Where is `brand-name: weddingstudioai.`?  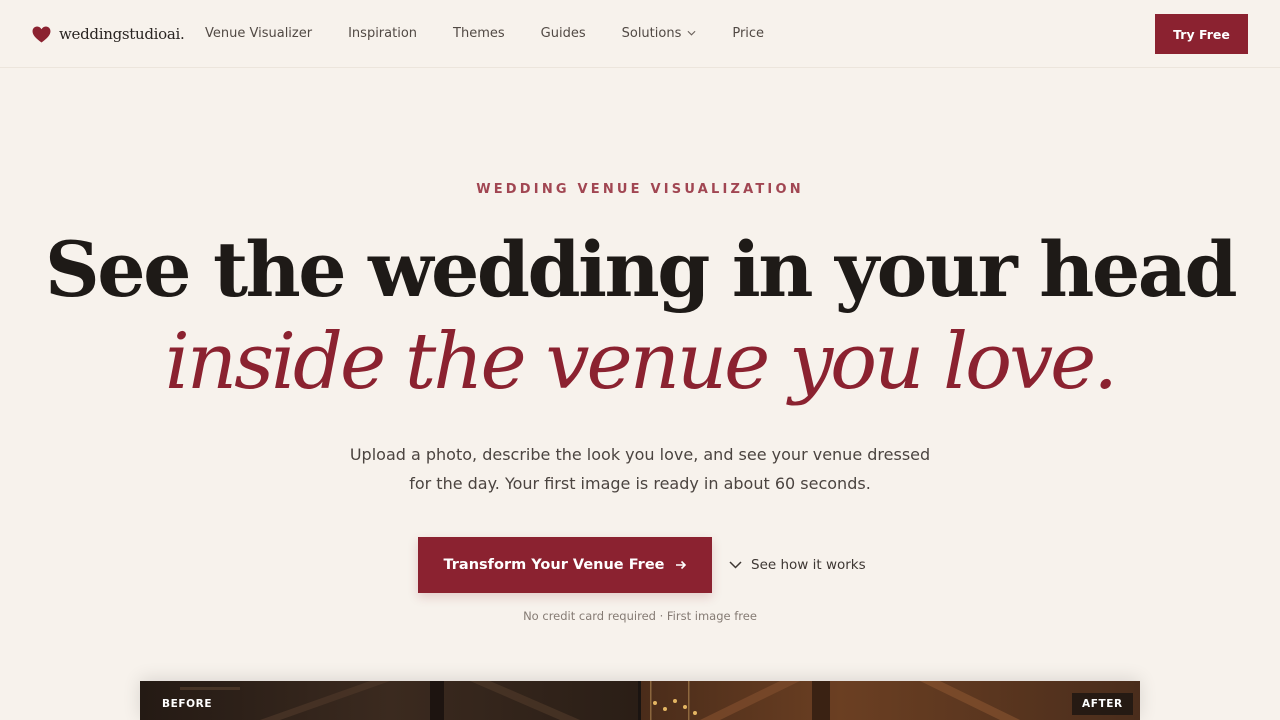
brand-name: weddingstudioai. is located at coordinates (122, 34).